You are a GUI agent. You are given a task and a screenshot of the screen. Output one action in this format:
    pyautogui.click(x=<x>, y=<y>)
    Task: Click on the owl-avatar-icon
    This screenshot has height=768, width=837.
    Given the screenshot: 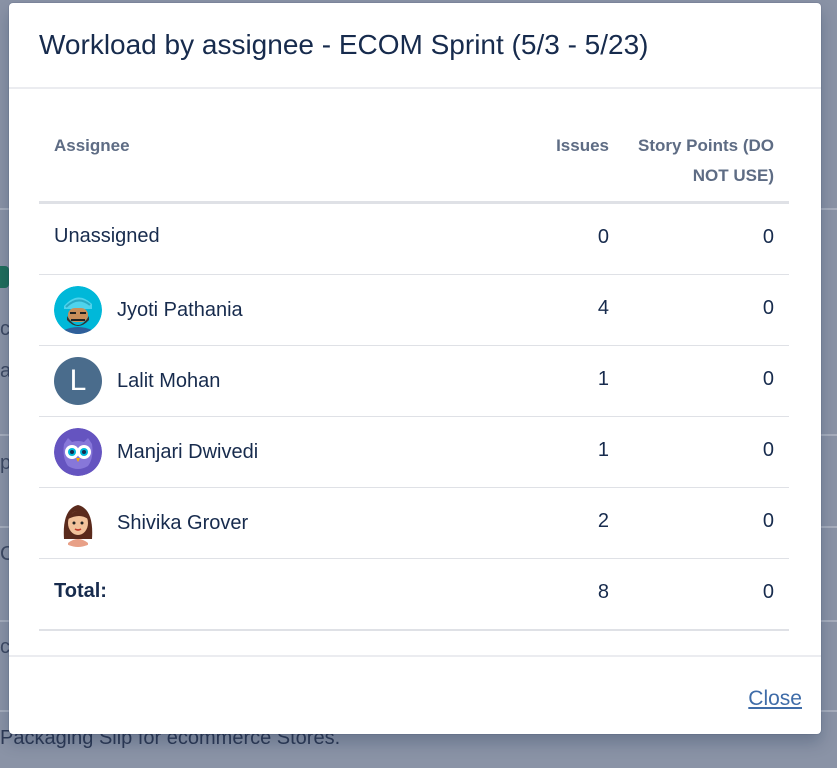 What is the action you would take?
    pyautogui.click(x=78, y=452)
    